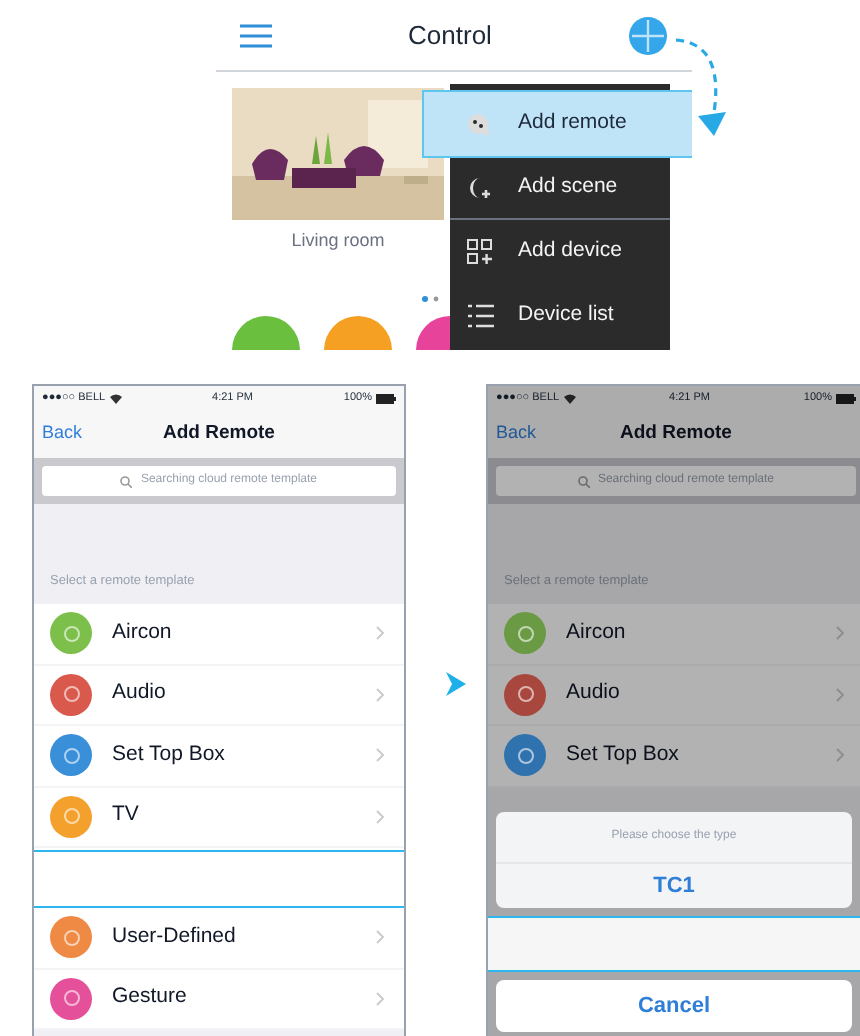 Image resolution: width=860 pixels, height=1036 pixels. I want to click on menu-item: Add device, so click(560, 252).